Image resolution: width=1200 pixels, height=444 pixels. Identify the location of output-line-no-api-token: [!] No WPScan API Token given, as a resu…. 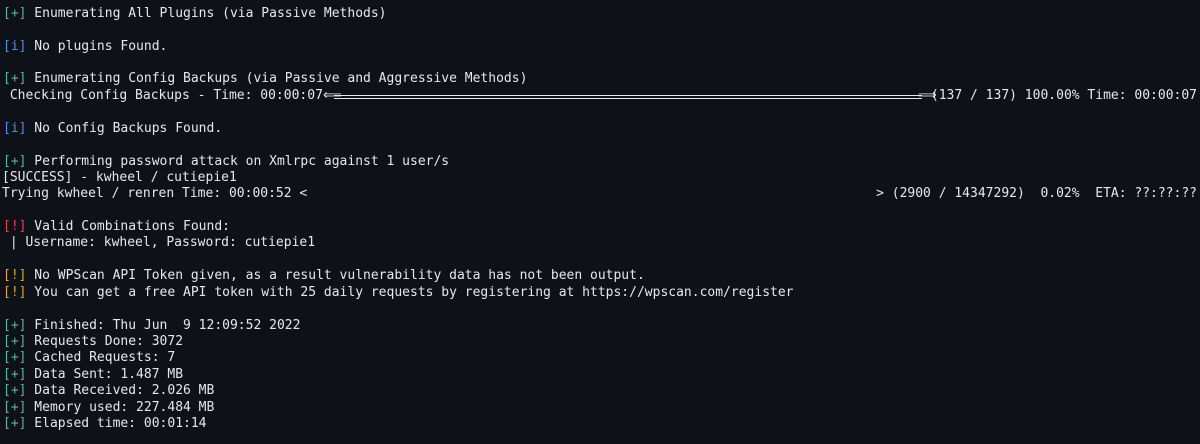
(324, 276).